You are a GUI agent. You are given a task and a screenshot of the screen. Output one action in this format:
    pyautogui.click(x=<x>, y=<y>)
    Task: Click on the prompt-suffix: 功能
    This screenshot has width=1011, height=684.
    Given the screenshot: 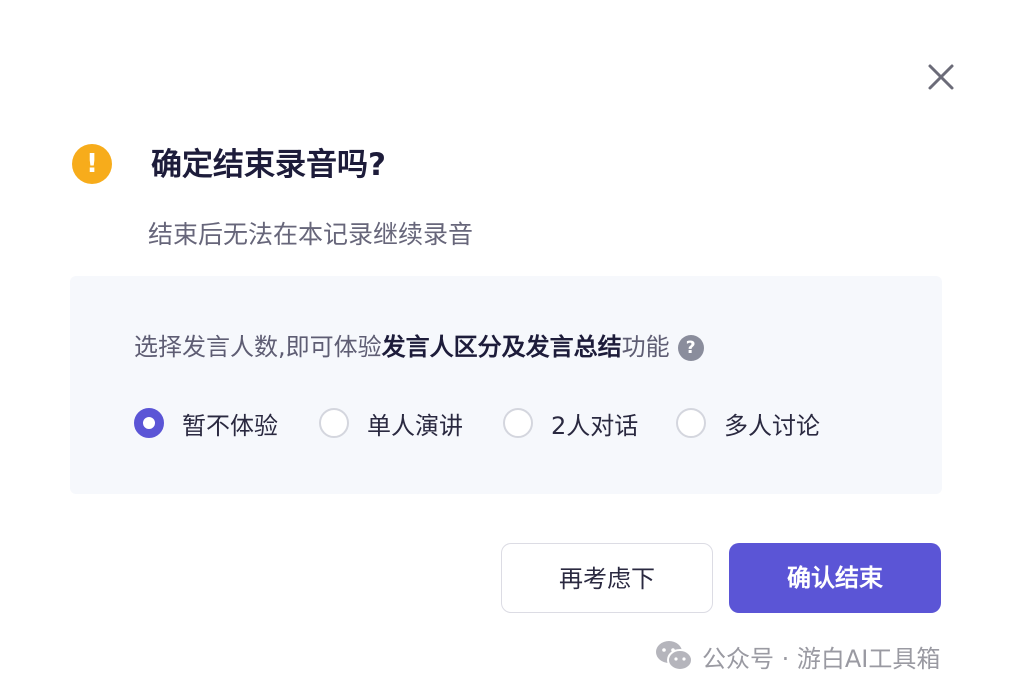 What is the action you would take?
    pyautogui.click(x=645, y=347)
    